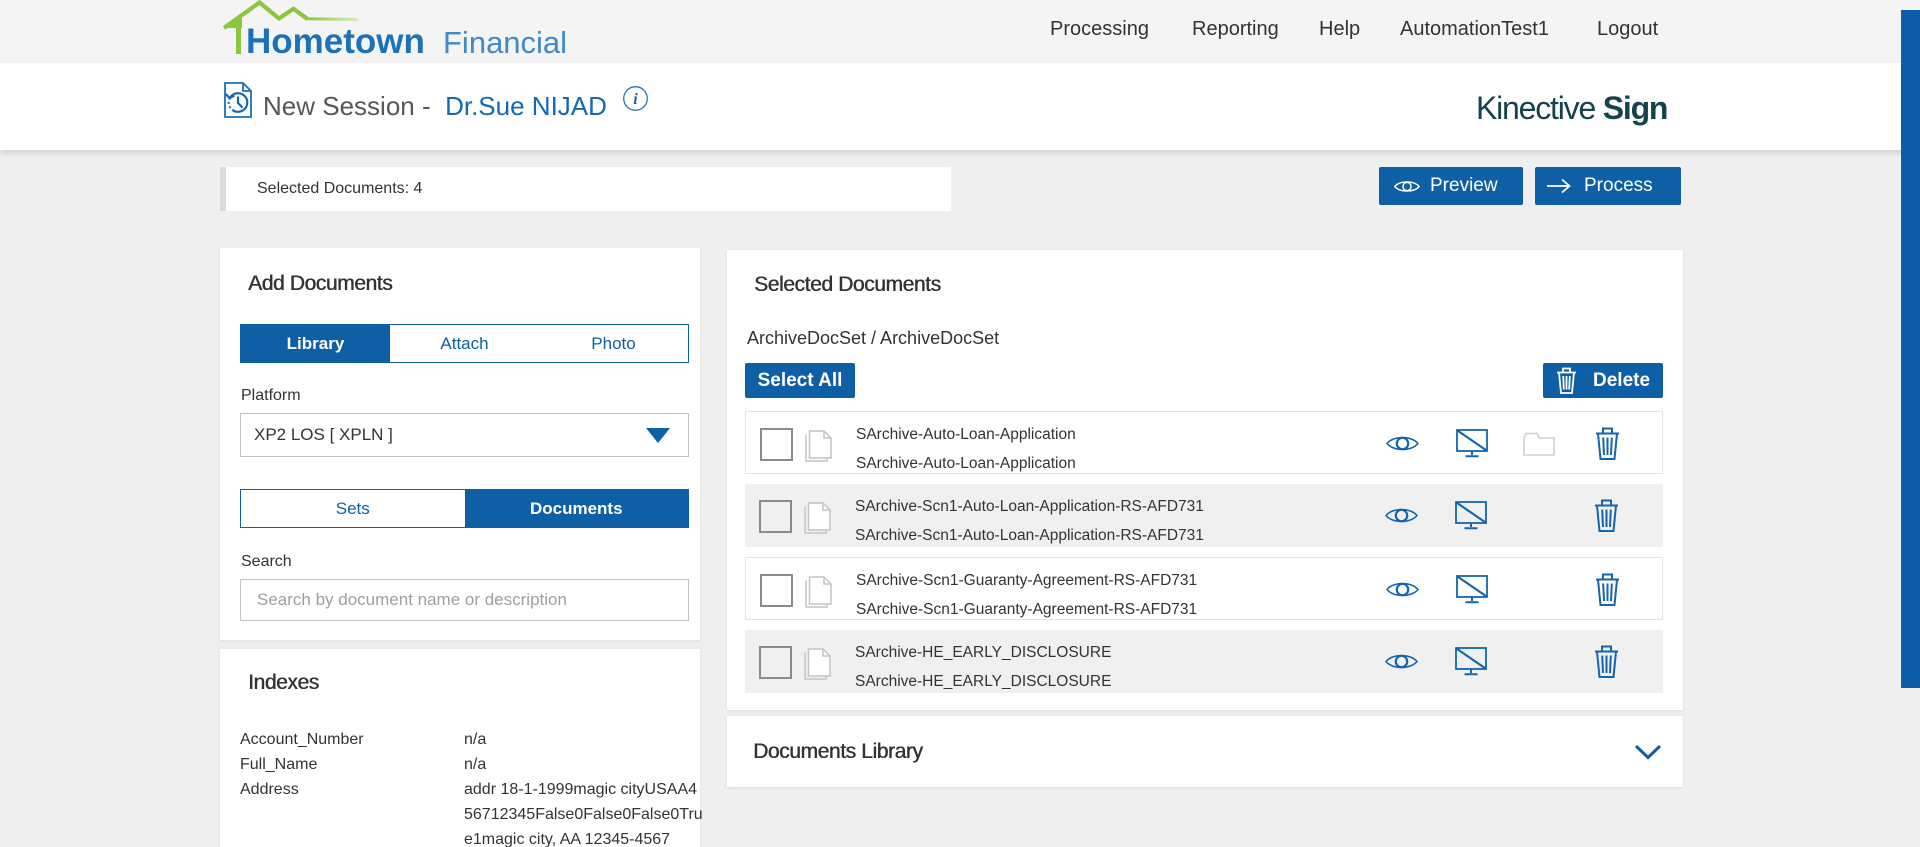 This screenshot has width=1920, height=847. What do you see at coordinates (335, 41) in the screenshot?
I see `svg-text: Hometown` at bounding box center [335, 41].